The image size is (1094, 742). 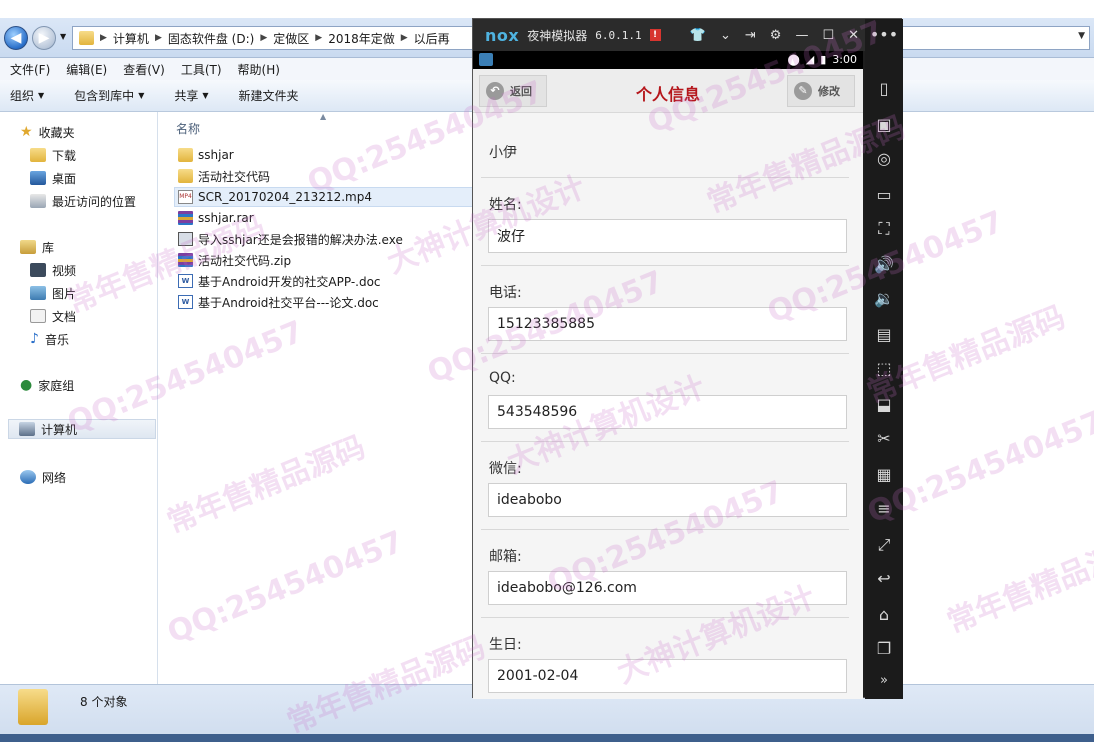 I want to click on screen-icon: ▭, so click(x=884, y=194).